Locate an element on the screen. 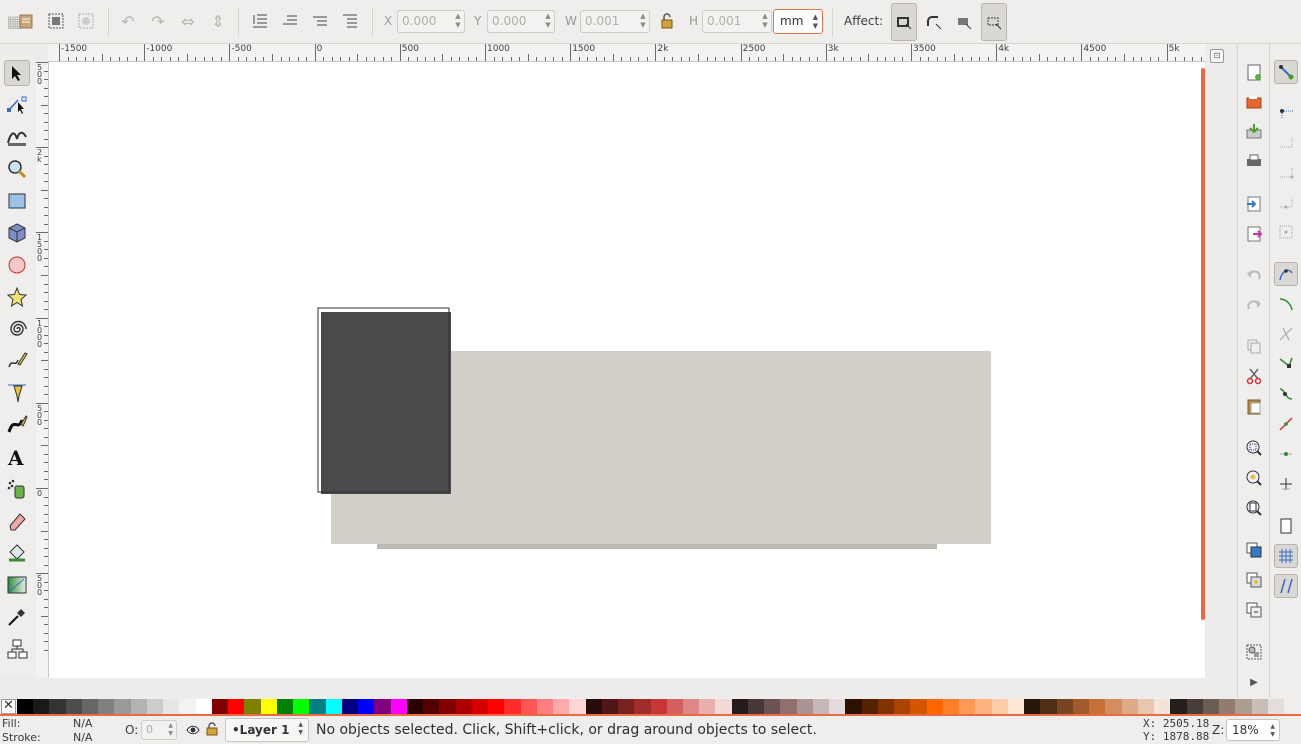 The height and width of the screenshot is (744, 1301). lower-to-bottom-icon is located at coordinates (260, 21).